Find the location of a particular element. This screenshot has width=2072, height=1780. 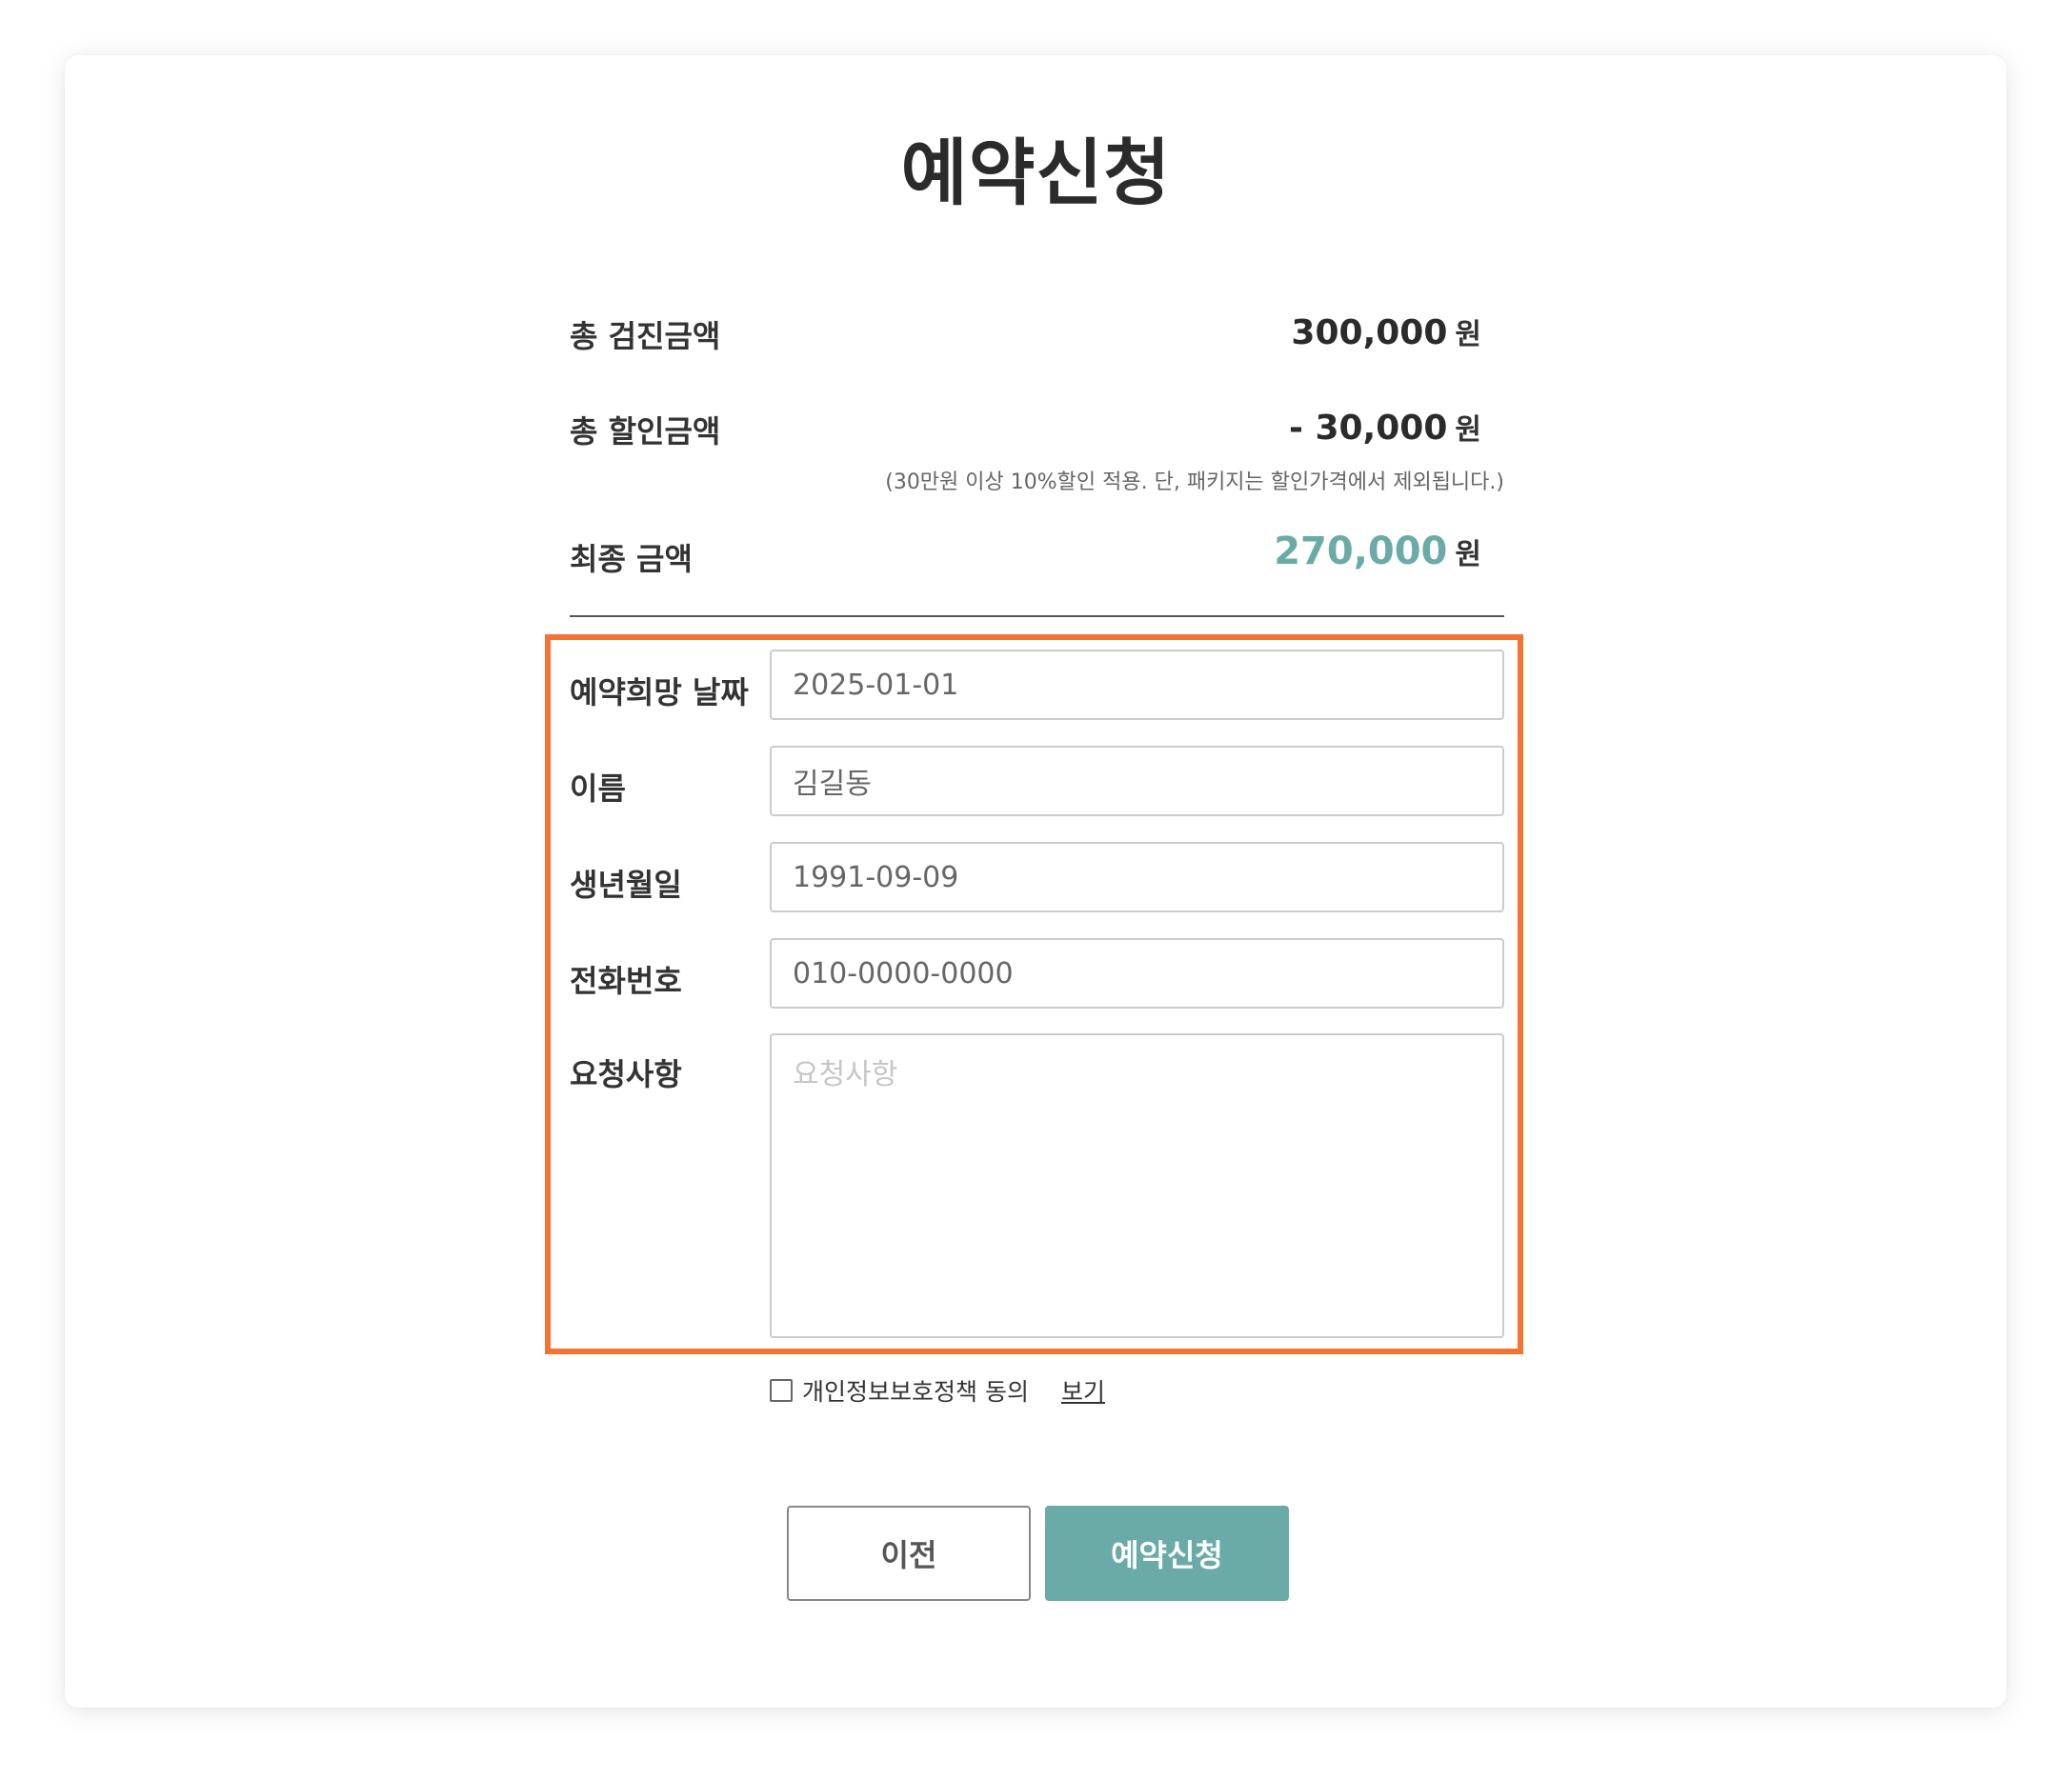

total-amount-unit: 원 is located at coordinates (1468, 334).